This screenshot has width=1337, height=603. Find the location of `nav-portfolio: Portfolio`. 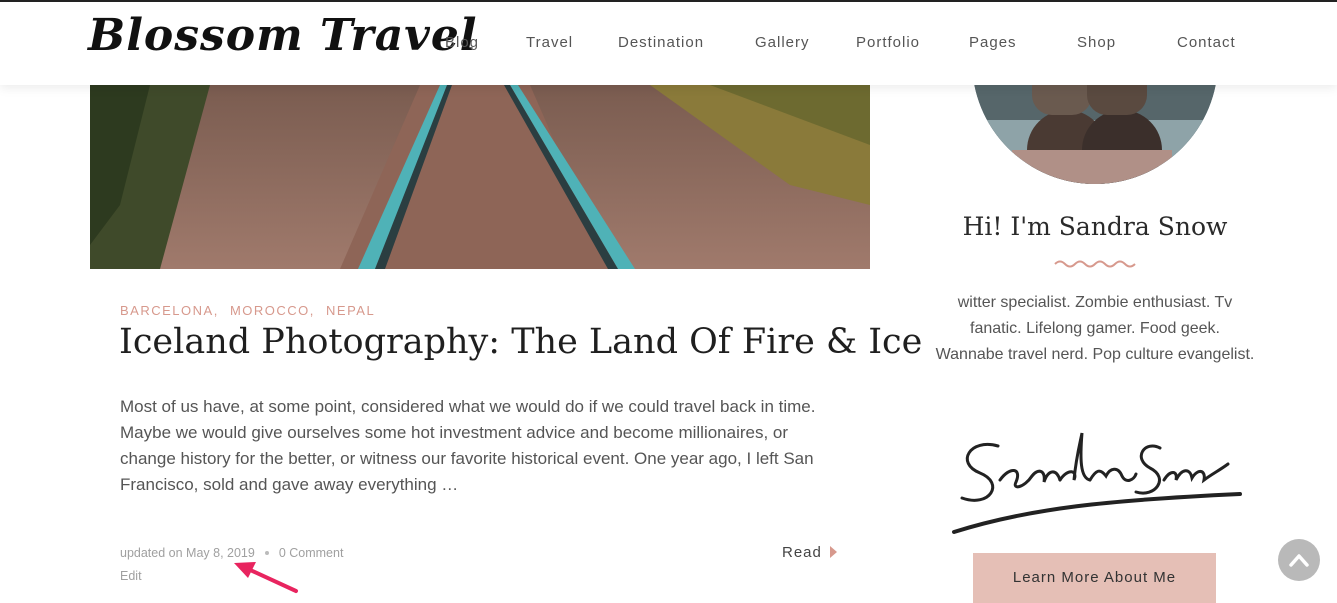

nav-portfolio: Portfolio is located at coordinates (888, 42).